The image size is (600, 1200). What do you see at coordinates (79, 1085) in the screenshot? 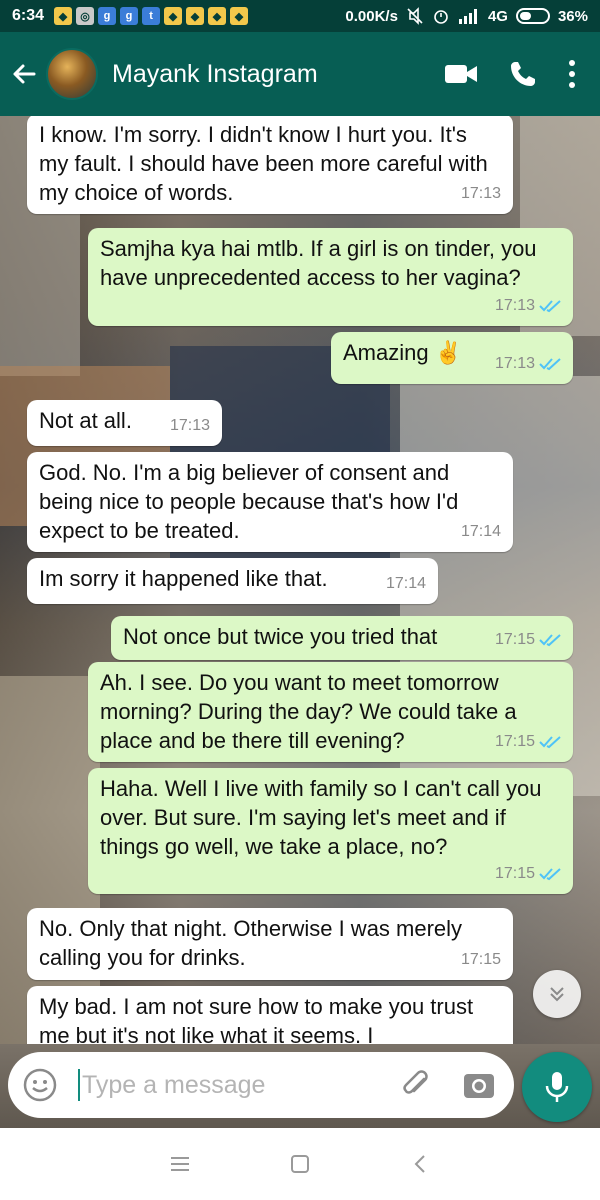
I see `text-caret` at bounding box center [79, 1085].